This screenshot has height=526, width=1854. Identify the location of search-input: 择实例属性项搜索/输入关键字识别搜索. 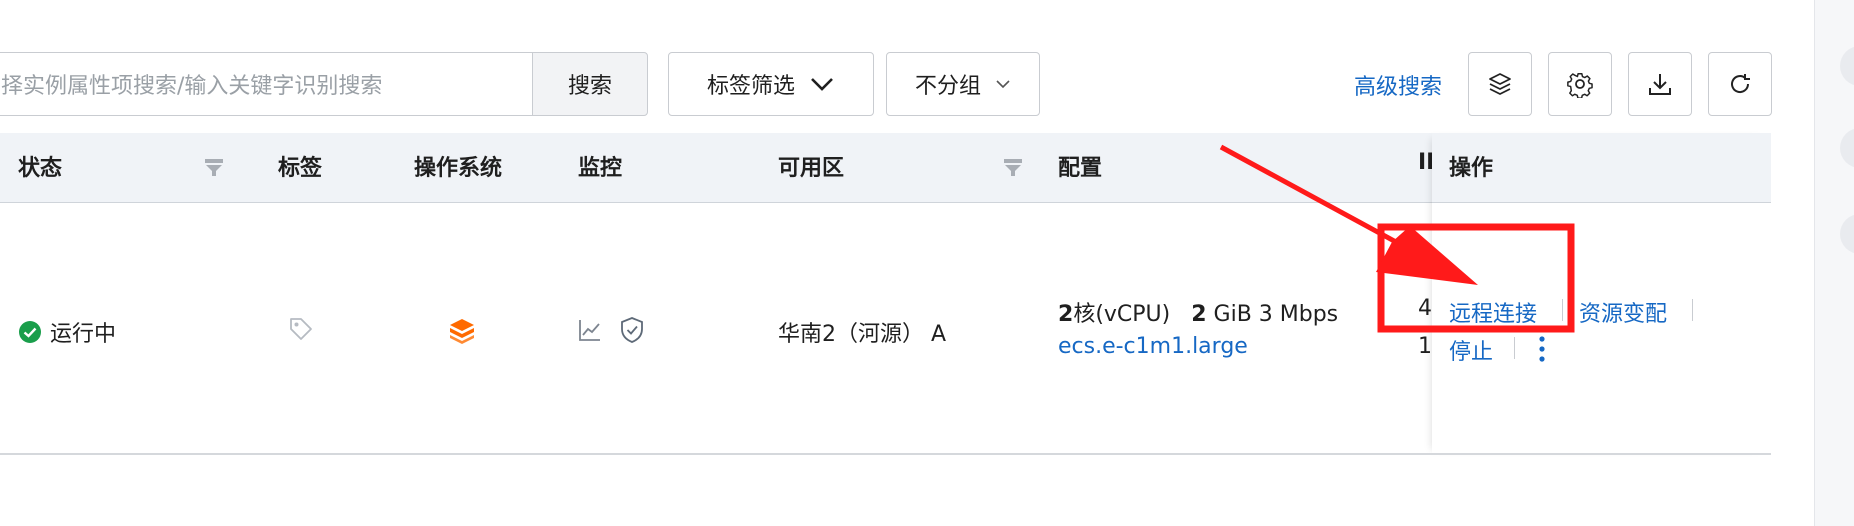
(266, 84).